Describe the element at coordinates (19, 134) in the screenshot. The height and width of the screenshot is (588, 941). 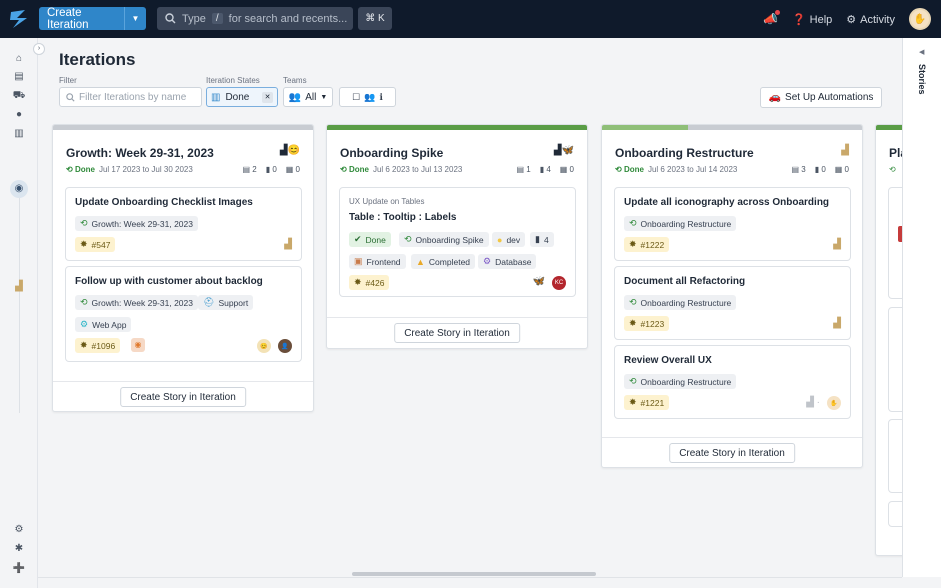
I see `reports-icon: ▥` at that location.